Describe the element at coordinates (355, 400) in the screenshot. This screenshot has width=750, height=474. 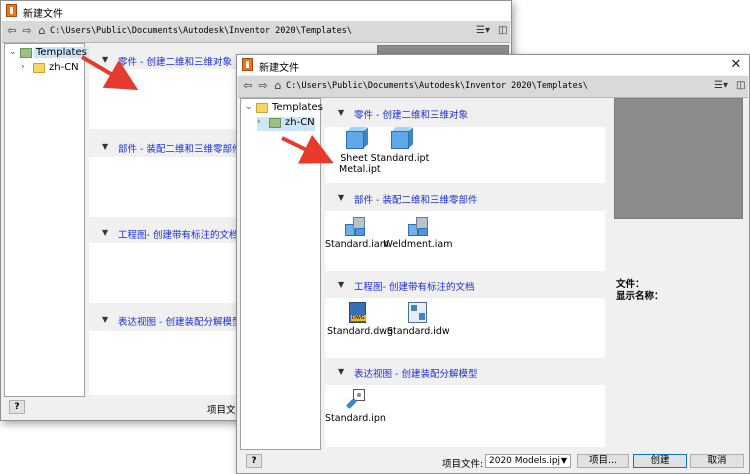
I see `presentation-magnifier-icon` at that location.